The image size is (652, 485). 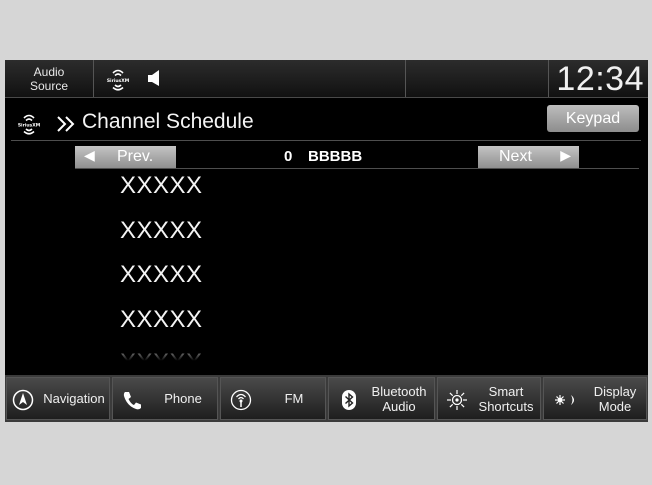 I want to click on prev-button: ◀ Prev., so click(x=125, y=157).